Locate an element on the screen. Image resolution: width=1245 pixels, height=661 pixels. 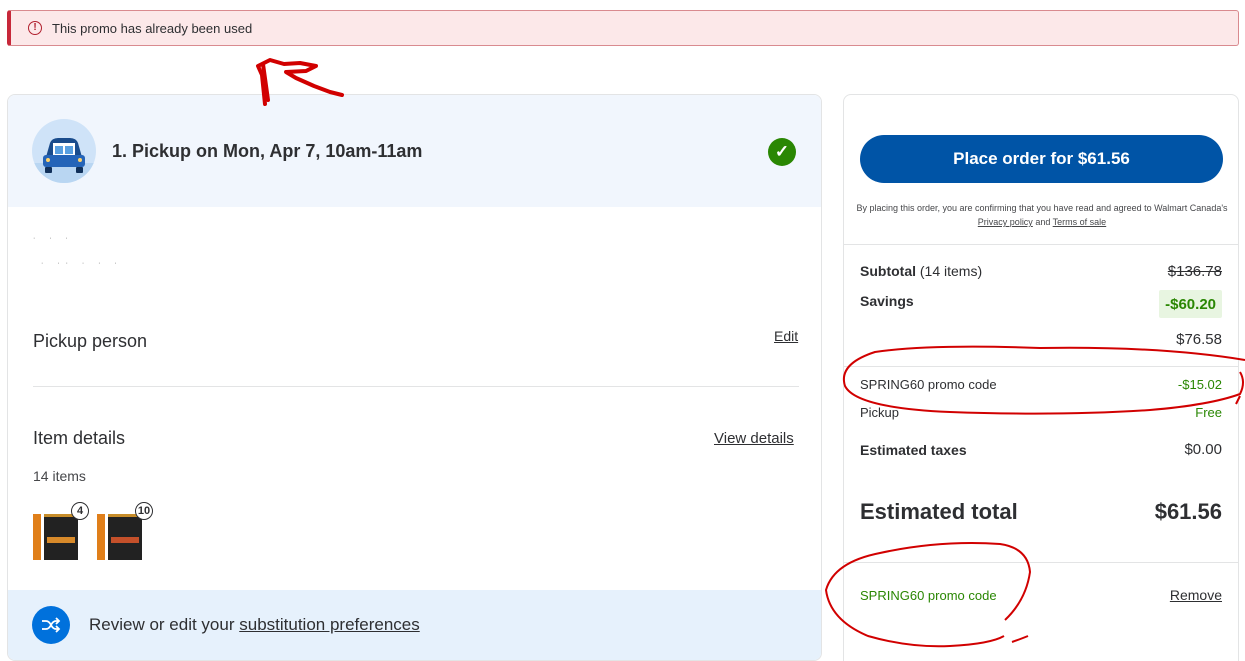
terms-of-sale-link: Terms of sale is located at coordinates (1080, 222).